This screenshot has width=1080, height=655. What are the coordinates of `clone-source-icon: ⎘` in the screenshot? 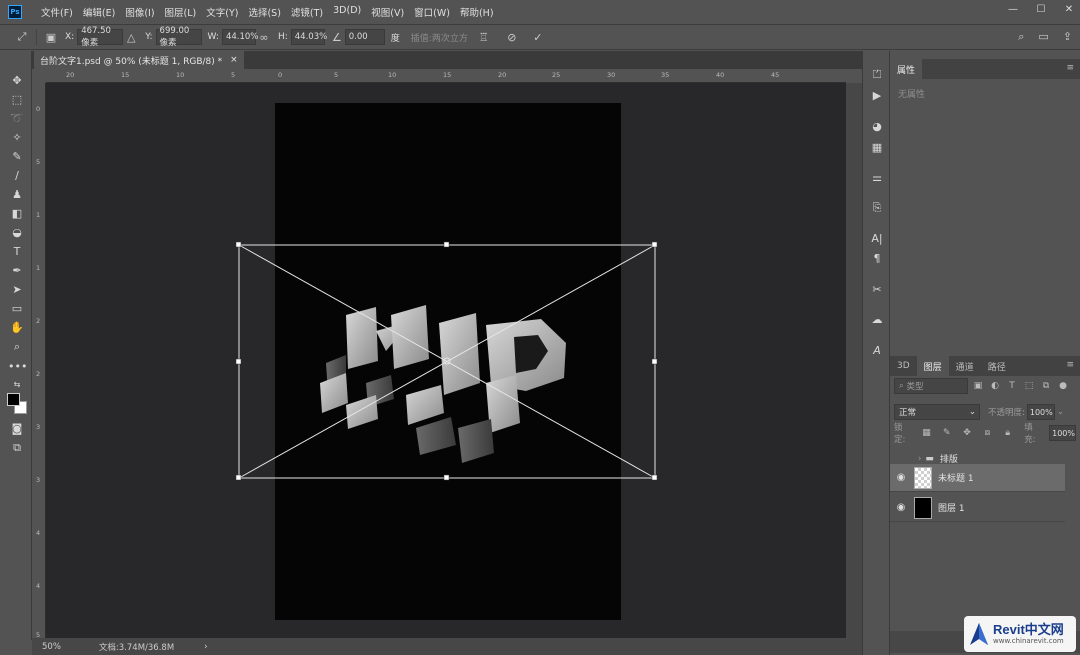 It's located at (877, 208).